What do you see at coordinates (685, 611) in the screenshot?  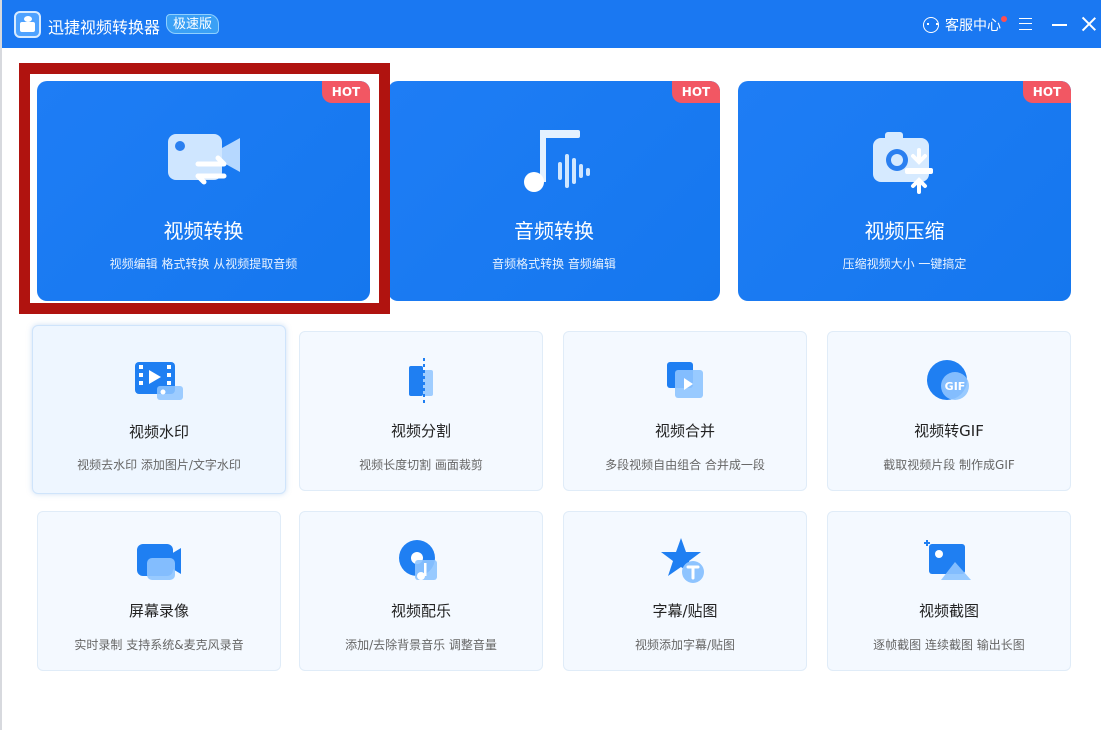 I see `tool-title: 字幕/贴图` at bounding box center [685, 611].